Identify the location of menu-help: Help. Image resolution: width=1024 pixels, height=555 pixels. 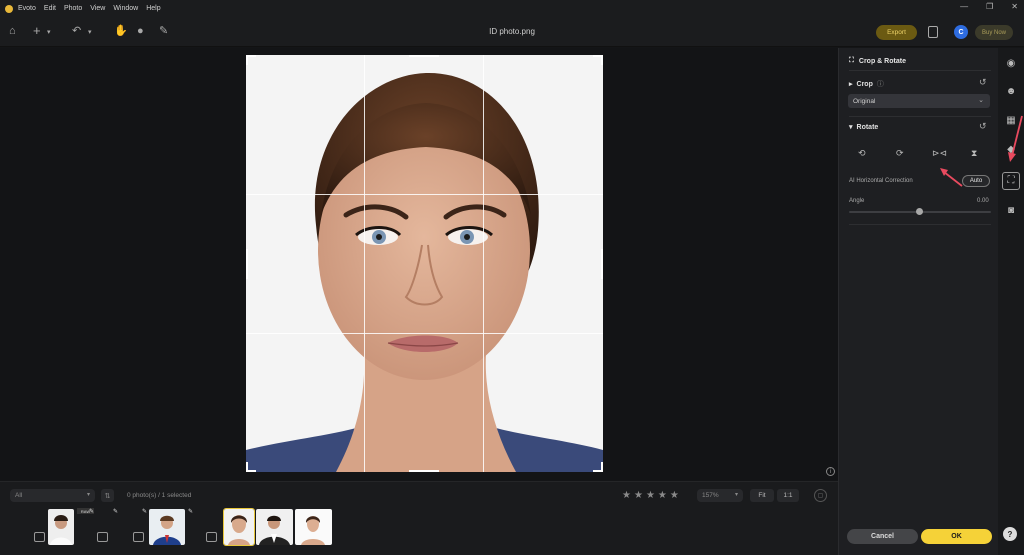
(153, 8).